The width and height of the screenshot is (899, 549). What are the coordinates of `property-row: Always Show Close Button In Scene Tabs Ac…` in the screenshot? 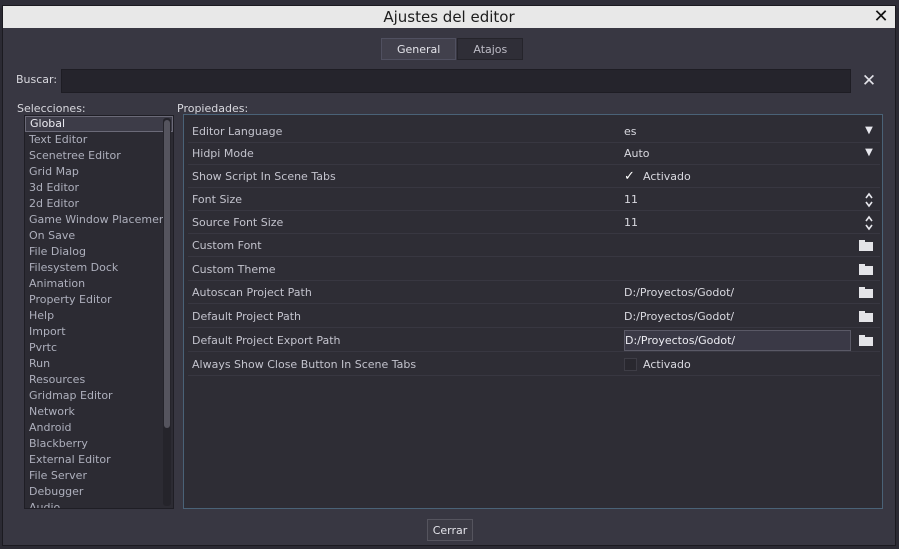 It's located at (534, 365).